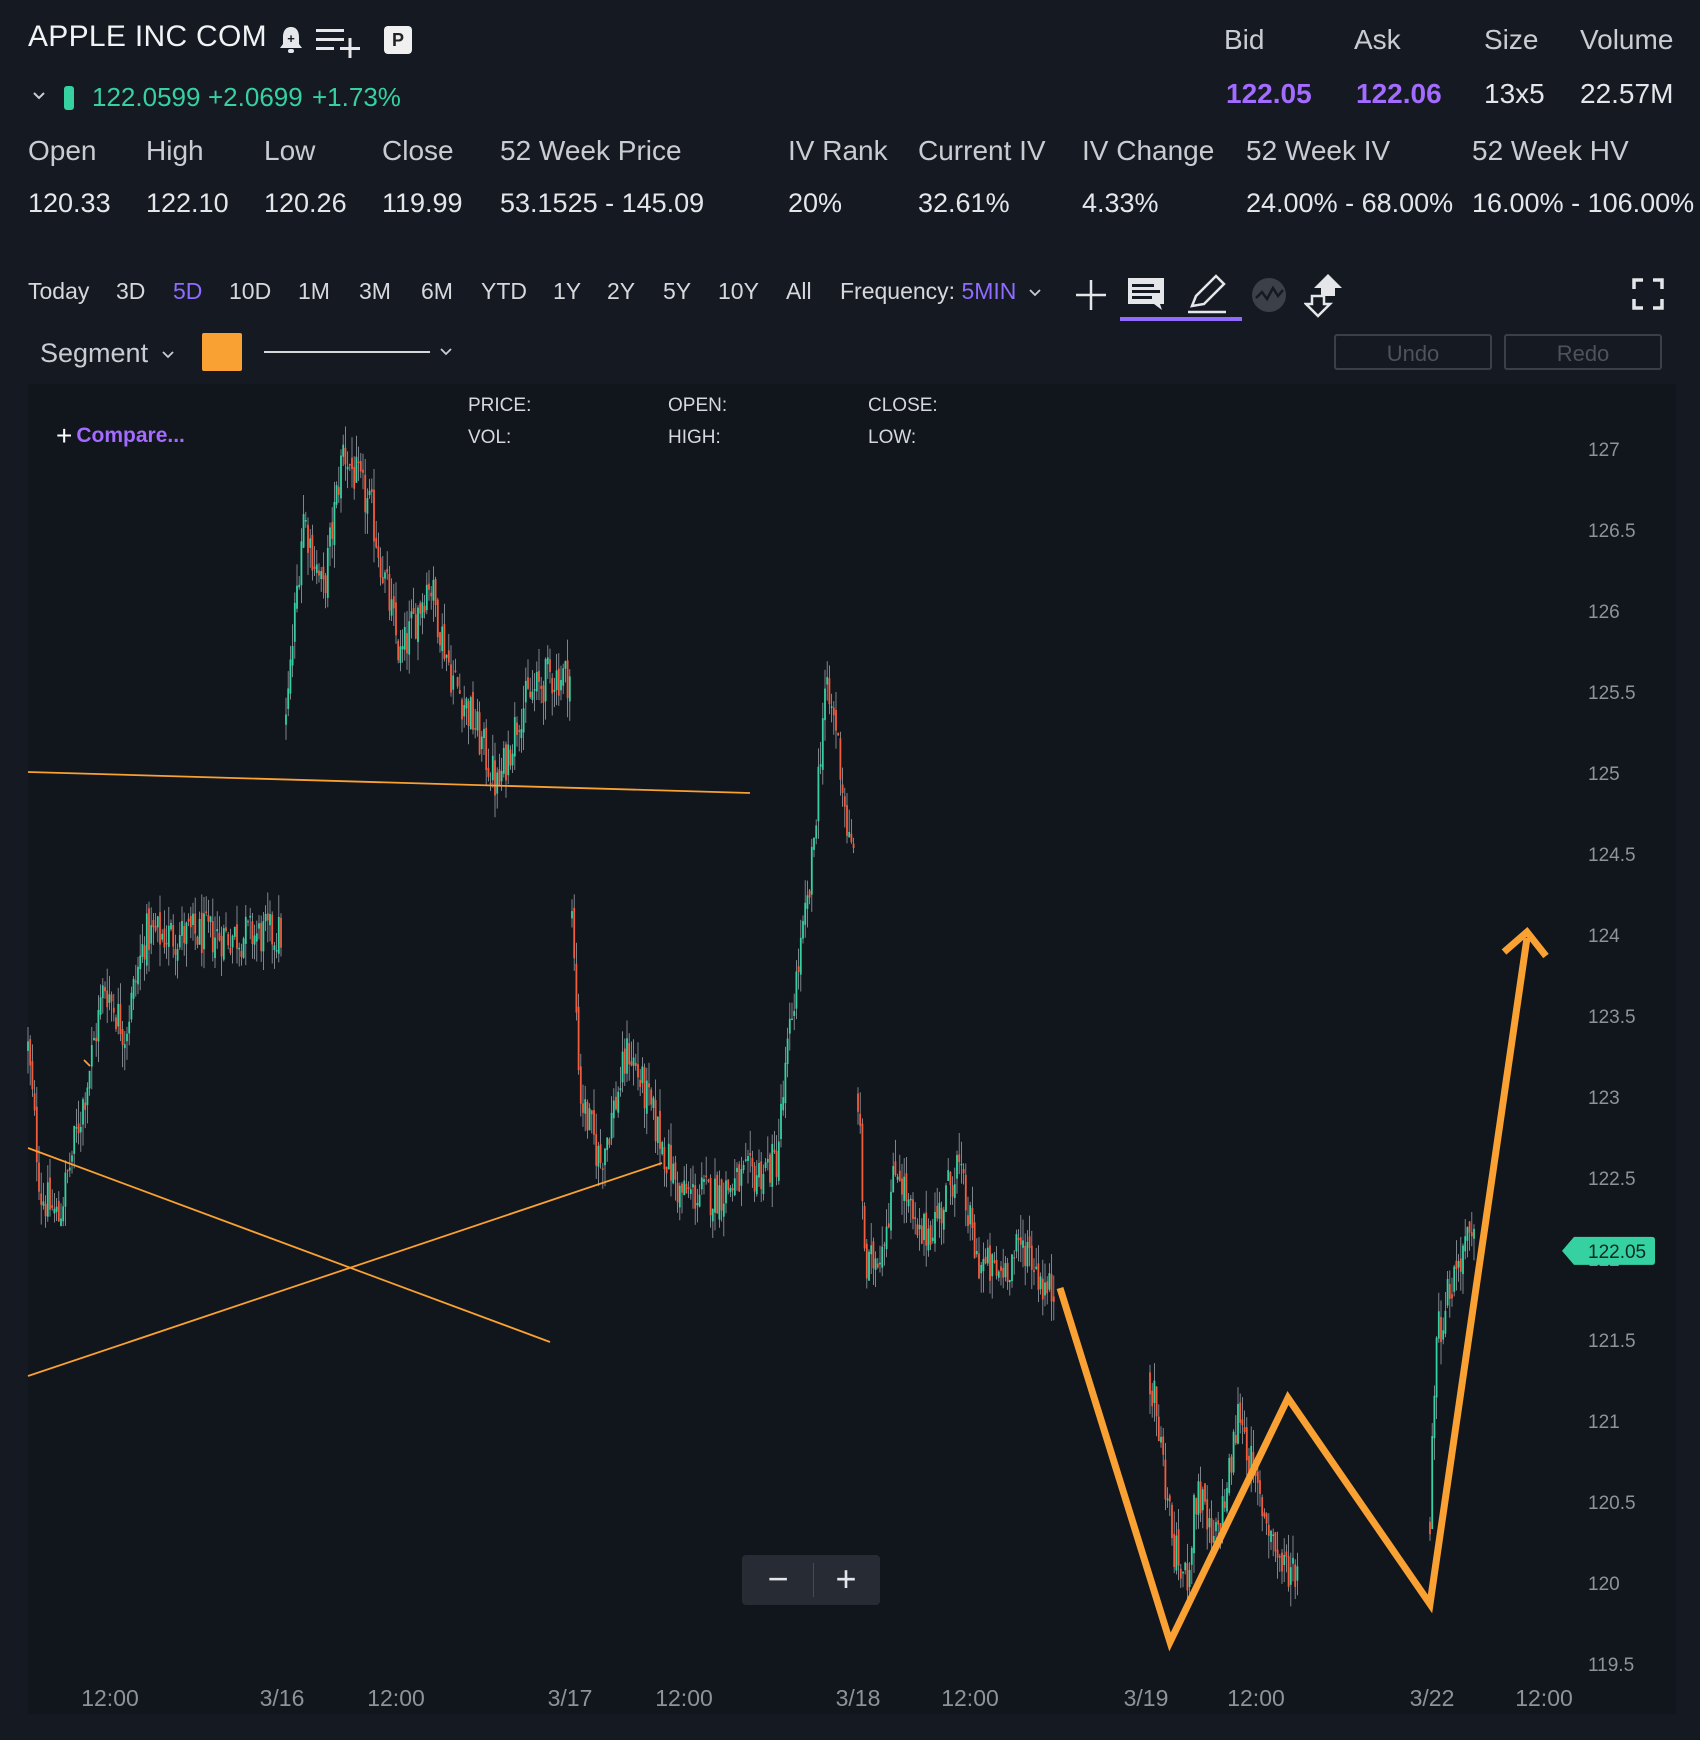  Describe the element at coordinates (1604, 450) in the screenshot. I see `y-tick-label: 127` at that location.